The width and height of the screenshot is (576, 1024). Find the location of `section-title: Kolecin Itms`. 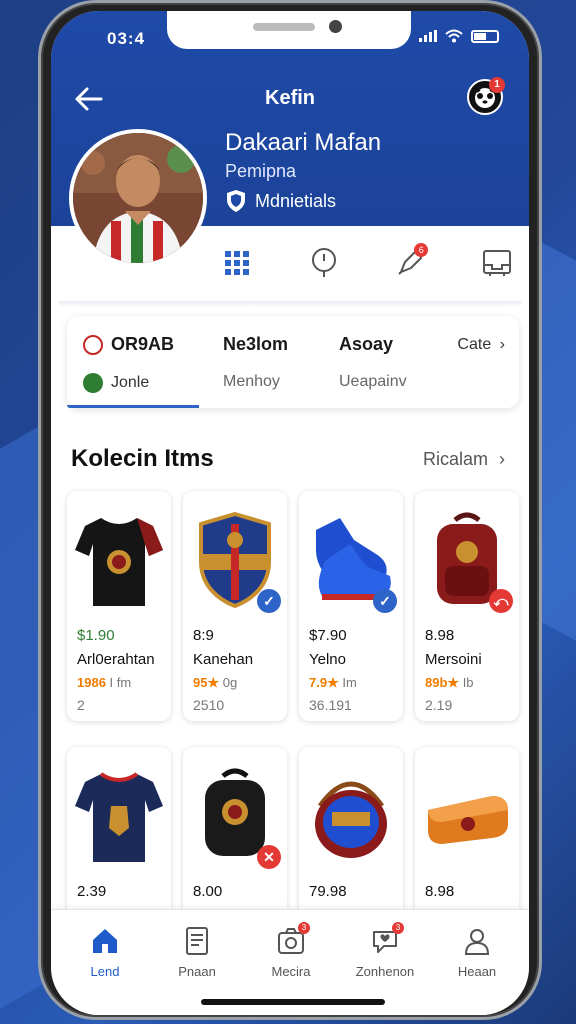

section-title: Kolecin Itms is located at coordinates (142, 458).